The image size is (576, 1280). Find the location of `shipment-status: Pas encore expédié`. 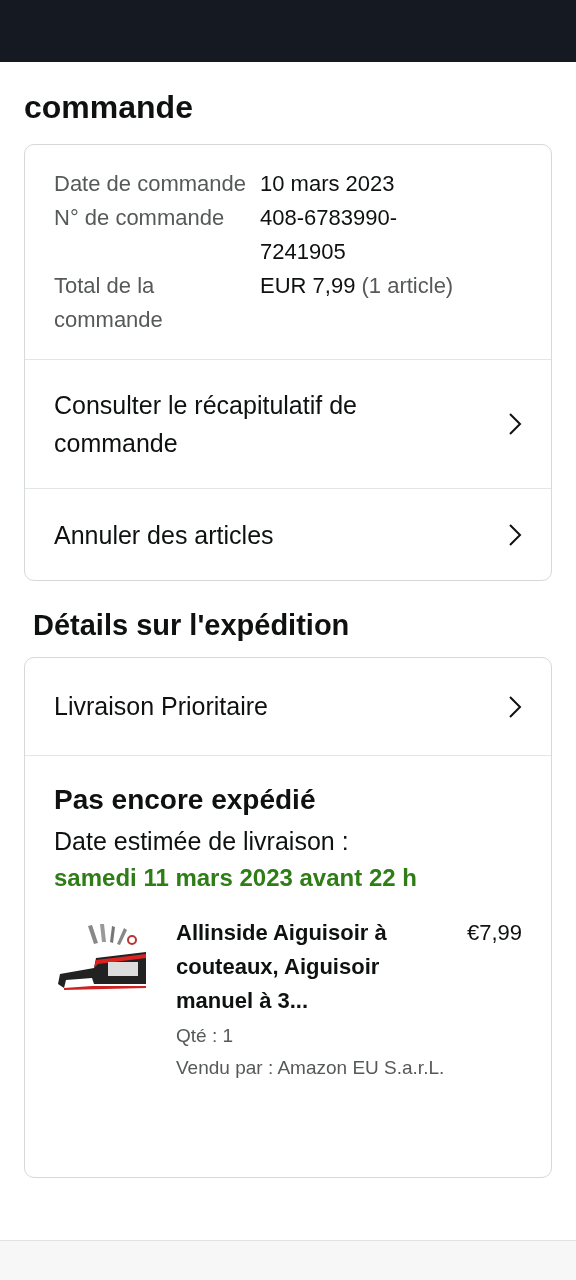

shipment-status: Pas encore expédié is located at coordinates (185, 800).